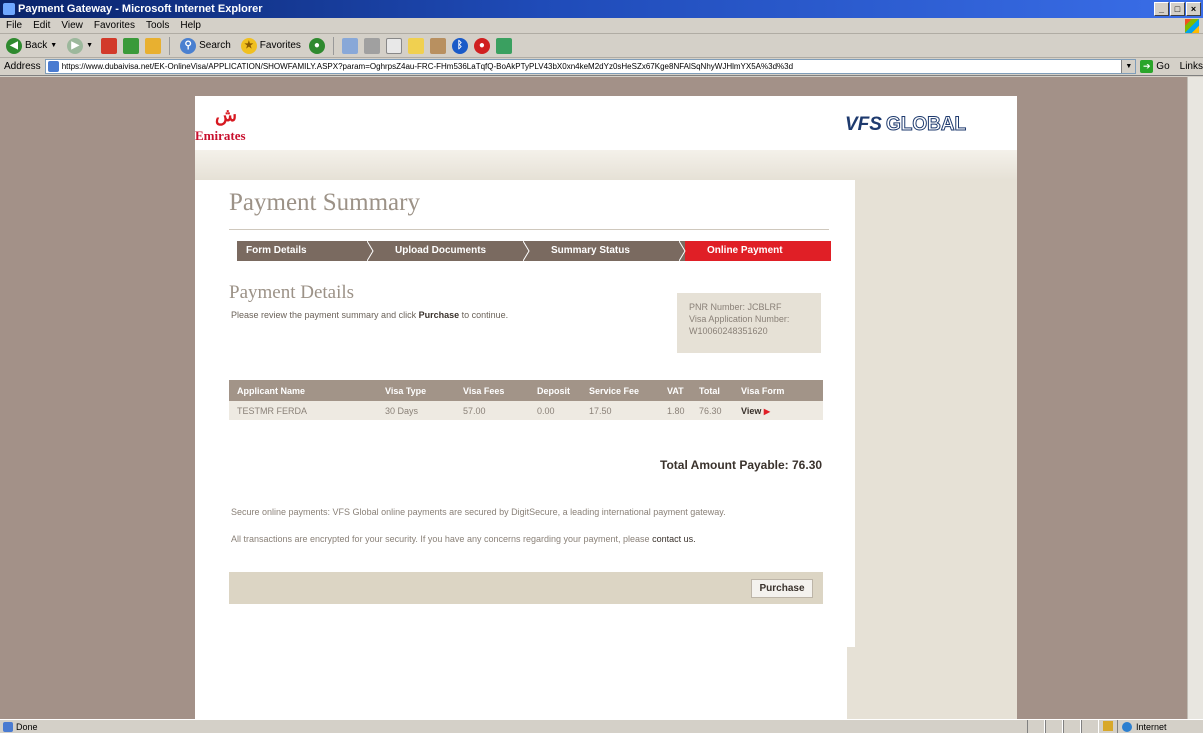  I want to click on lock-icon, so click(1108, 726).